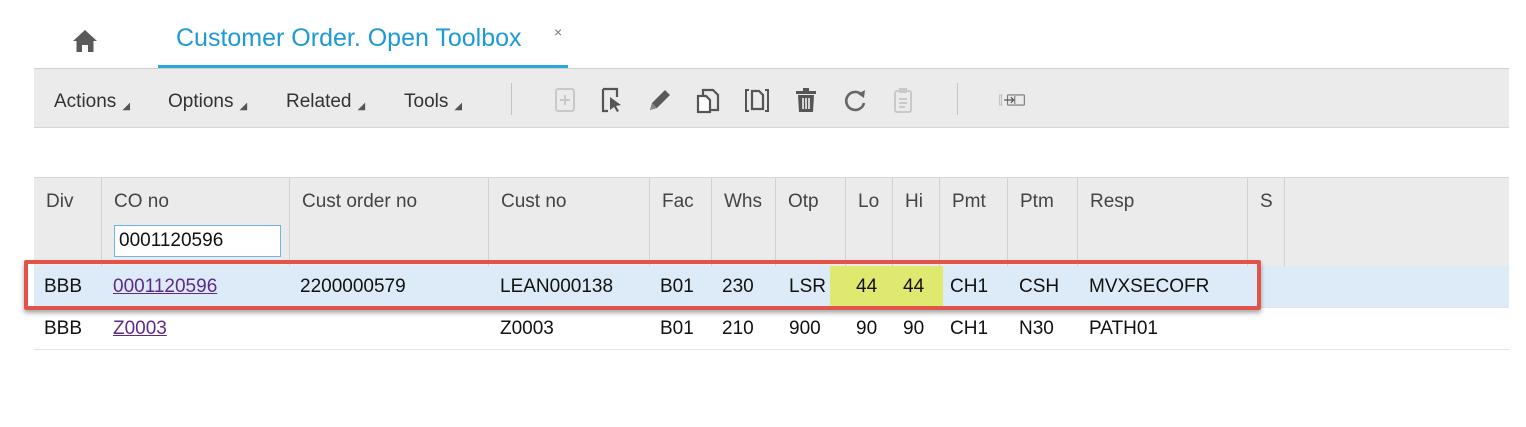 The width and height of the screenshot is (1526, 427). What do you see at coordinates (916, 222) in the screenshot?
I see `column-header-hi: Hi` at bounding box center [916, 222].